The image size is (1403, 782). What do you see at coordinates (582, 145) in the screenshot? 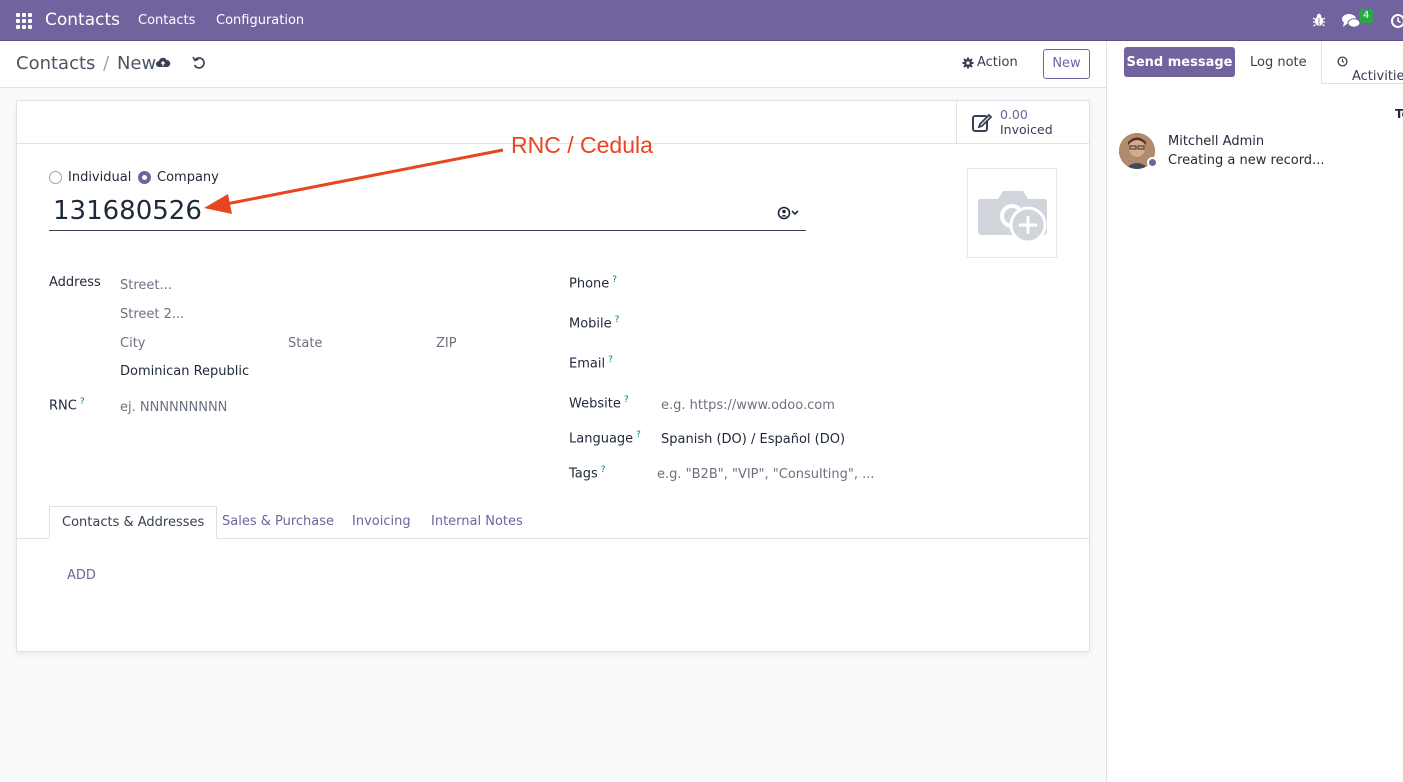
I see `annotation-label: RNC / Cedula` at bounding box center [582, 145].